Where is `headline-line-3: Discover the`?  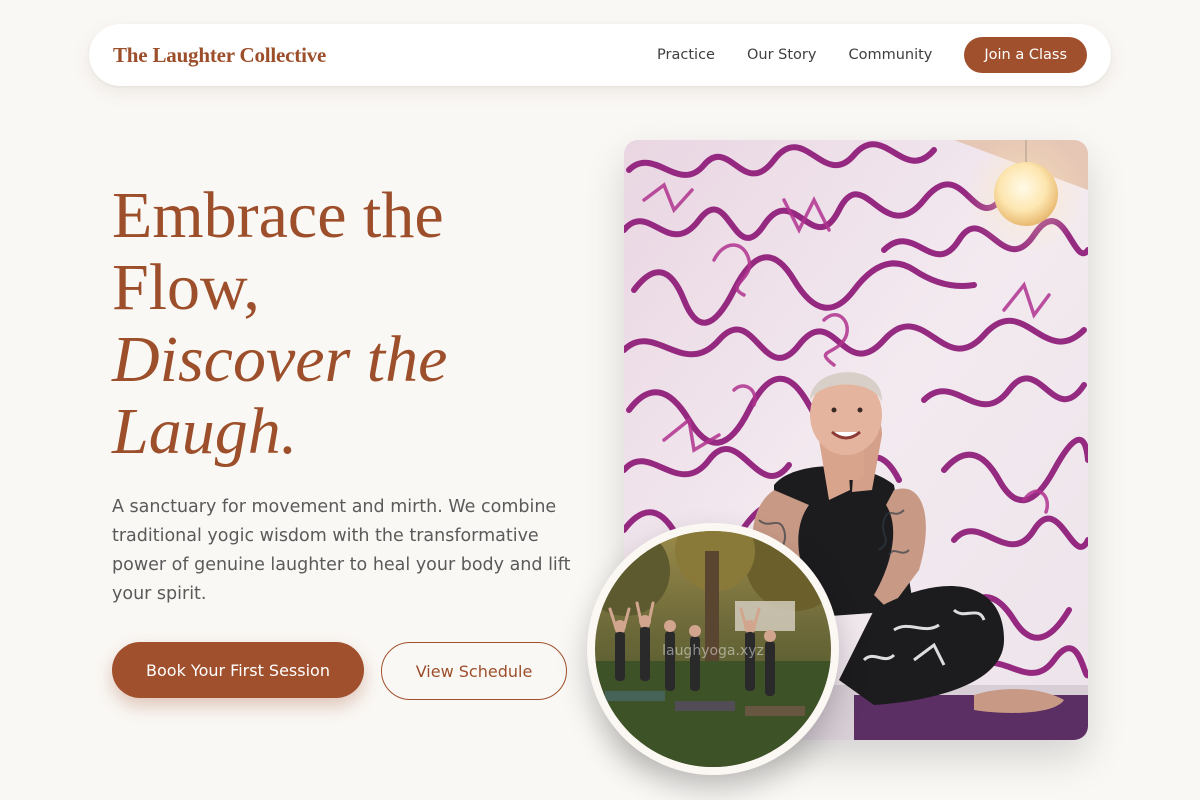 headline-line-3: Discover the is located at coordinates (280, 359).